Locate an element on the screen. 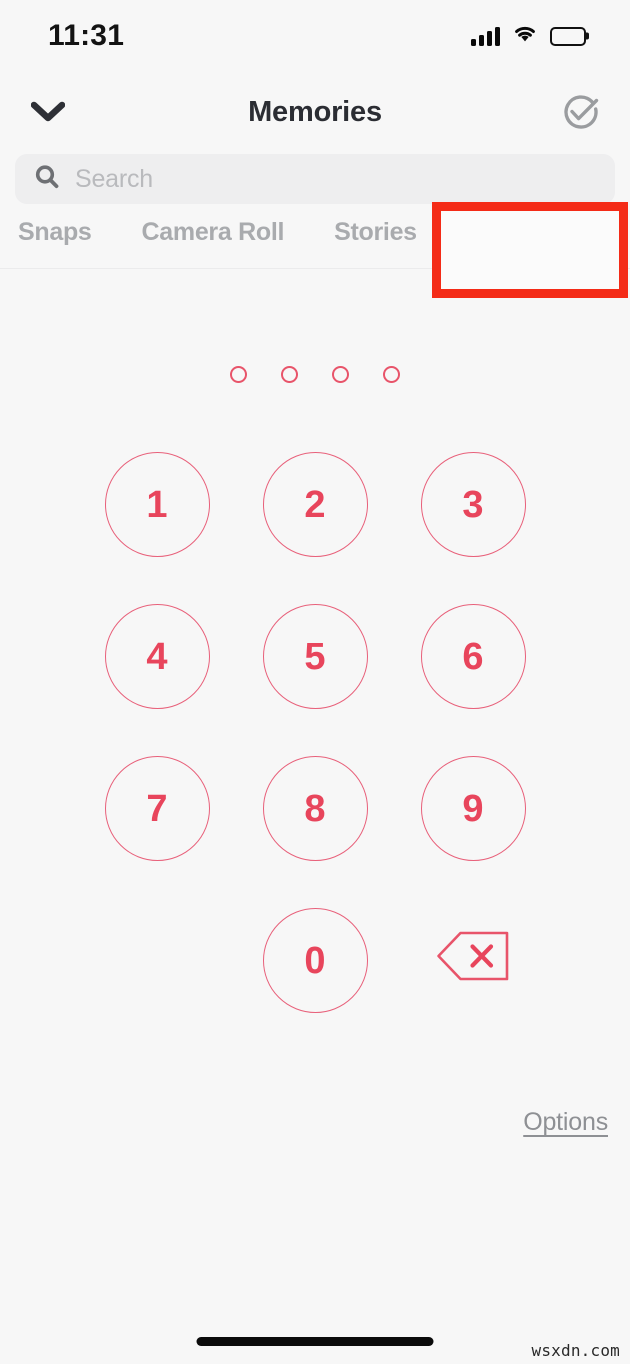 This screenshot has width=630, height=1364. key-delete is located at coordinates (473, 960).